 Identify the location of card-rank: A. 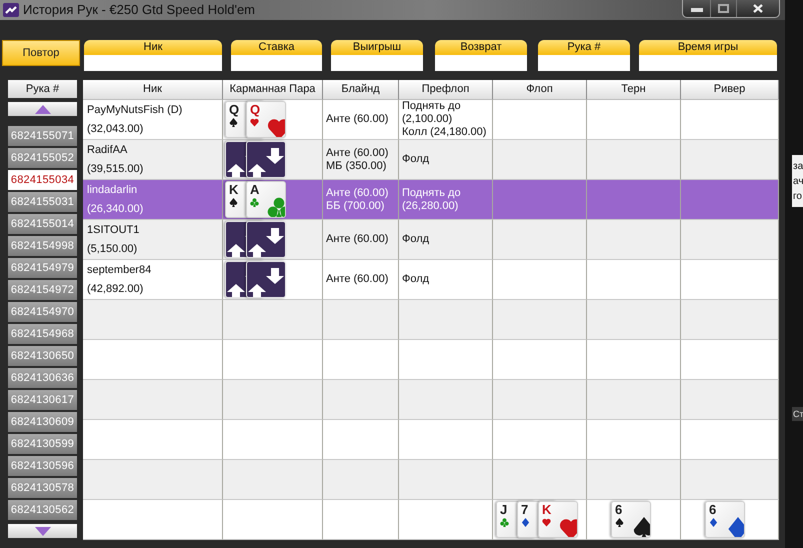
(255, 189).